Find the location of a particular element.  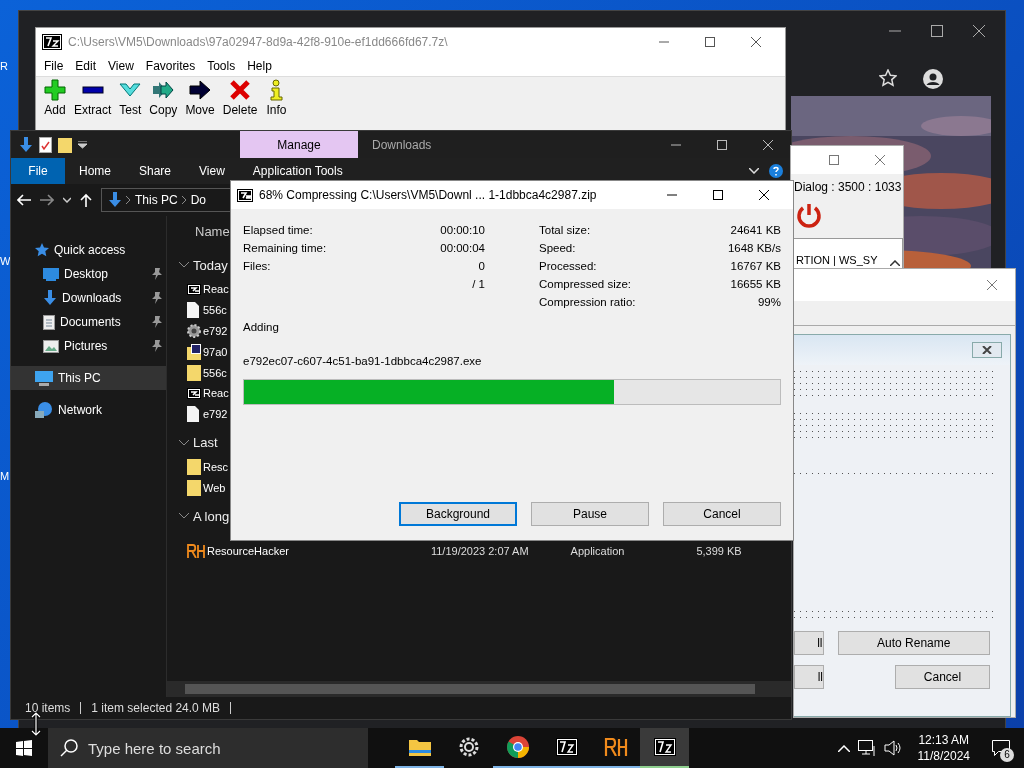

stat-value: 99% is located at coordinates (769, 302).